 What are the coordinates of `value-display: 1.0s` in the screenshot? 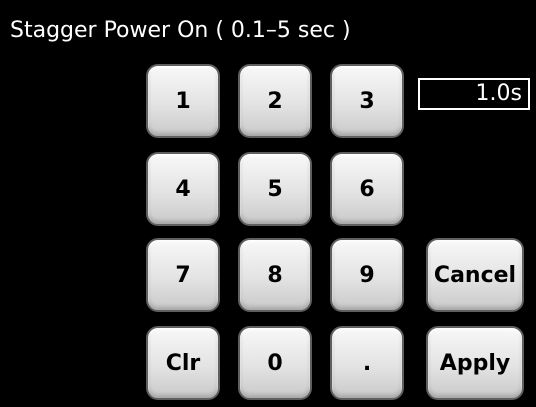 It's located at (474, 94).